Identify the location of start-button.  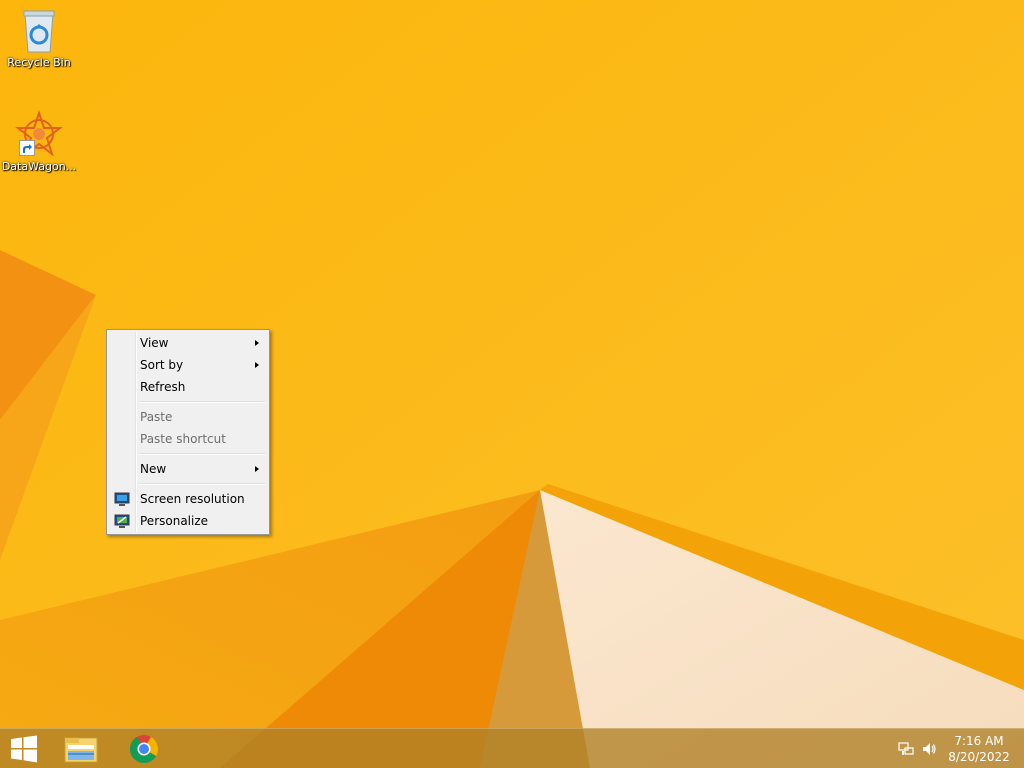
(24, 748).